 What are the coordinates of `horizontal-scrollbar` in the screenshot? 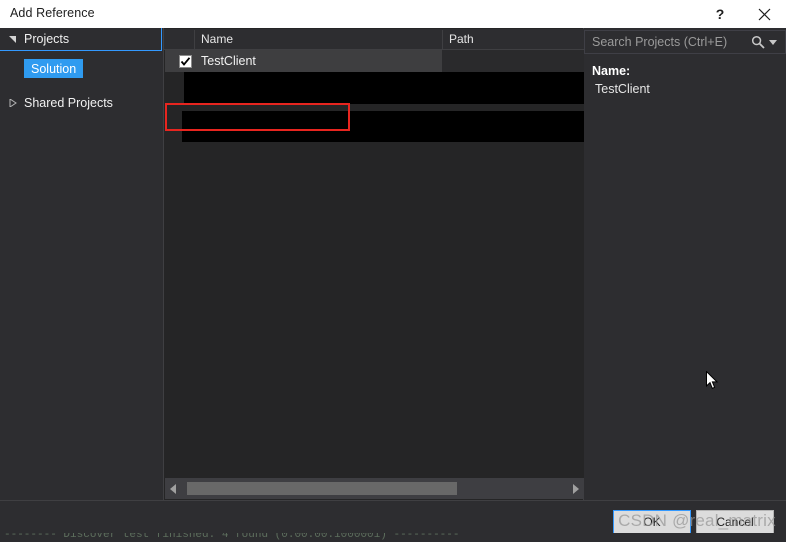 It's located at (374, 488).